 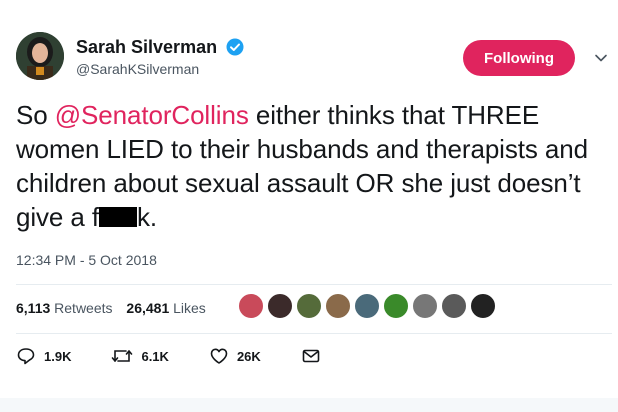 I want to click on reply-icon, so click(x=26, y=356).